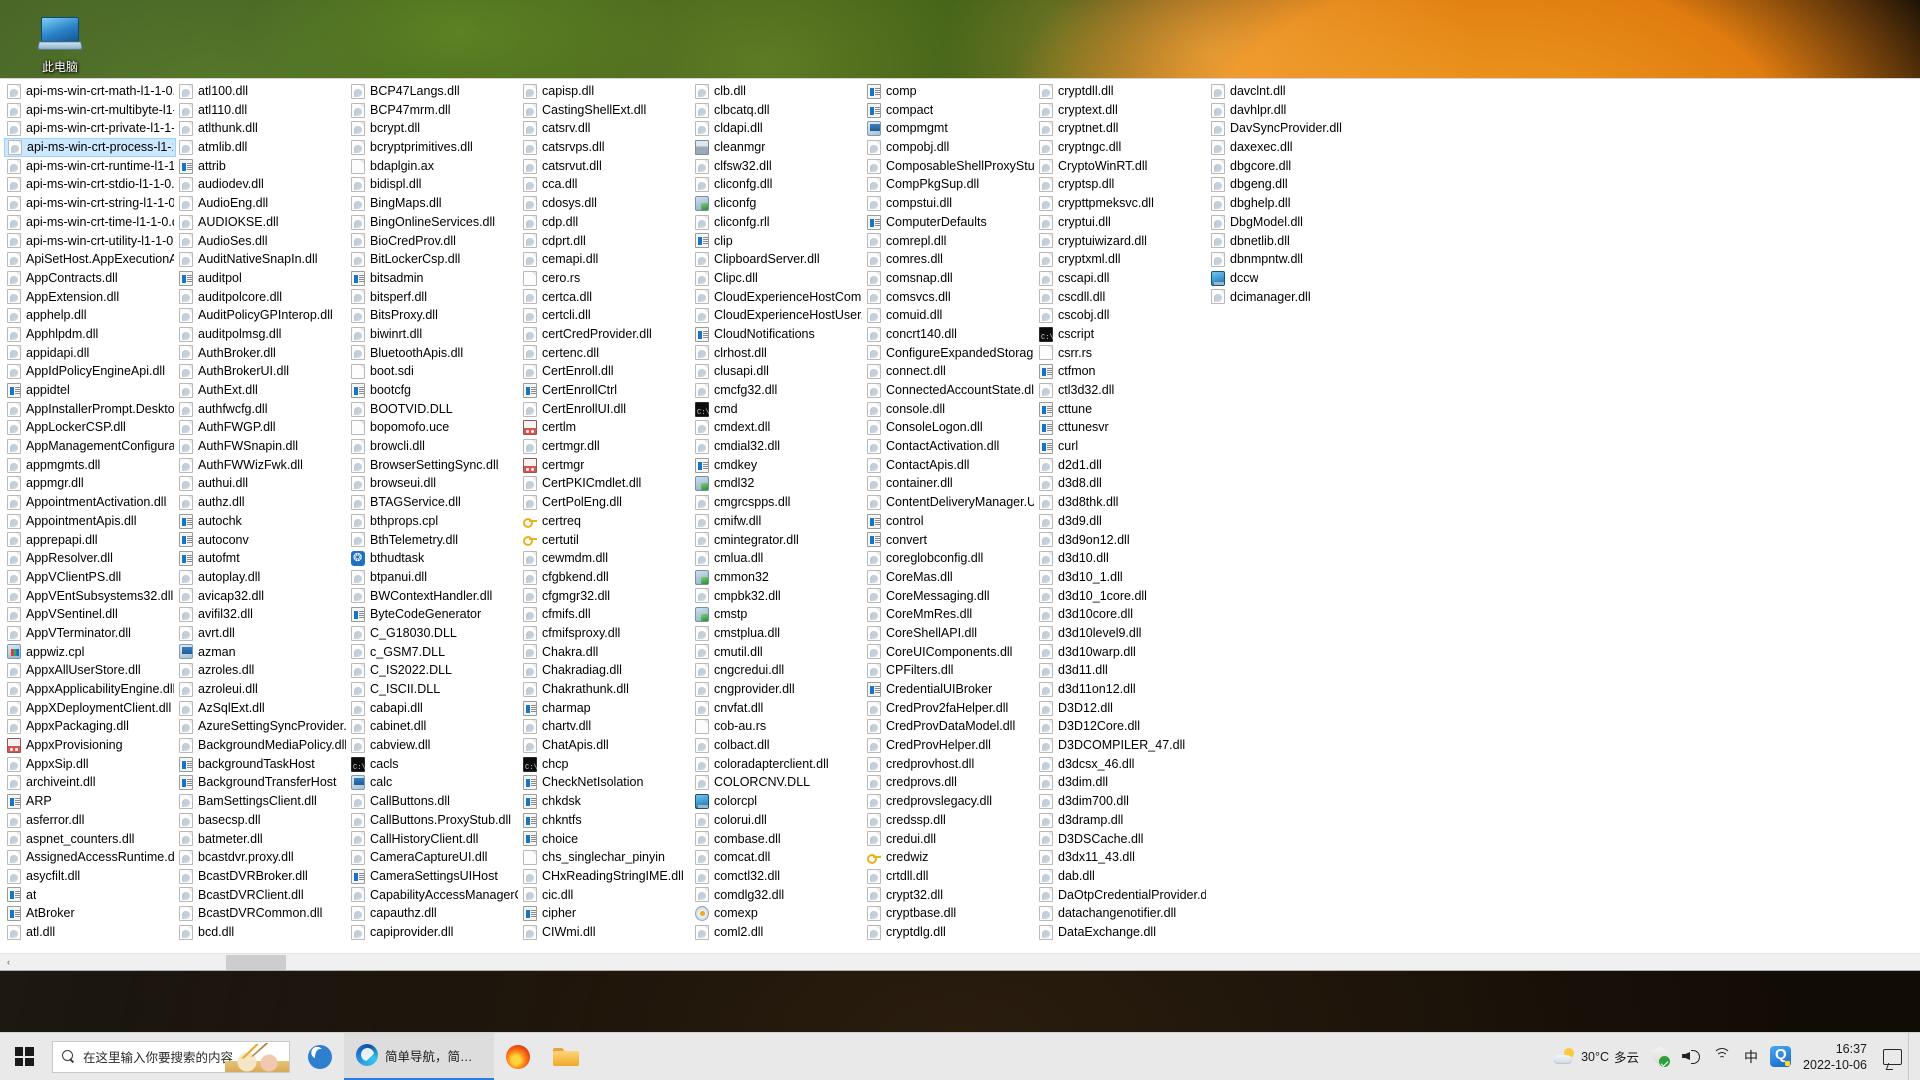  I want to click on file-list-item: cnvfat.dll, so click(778, 708).